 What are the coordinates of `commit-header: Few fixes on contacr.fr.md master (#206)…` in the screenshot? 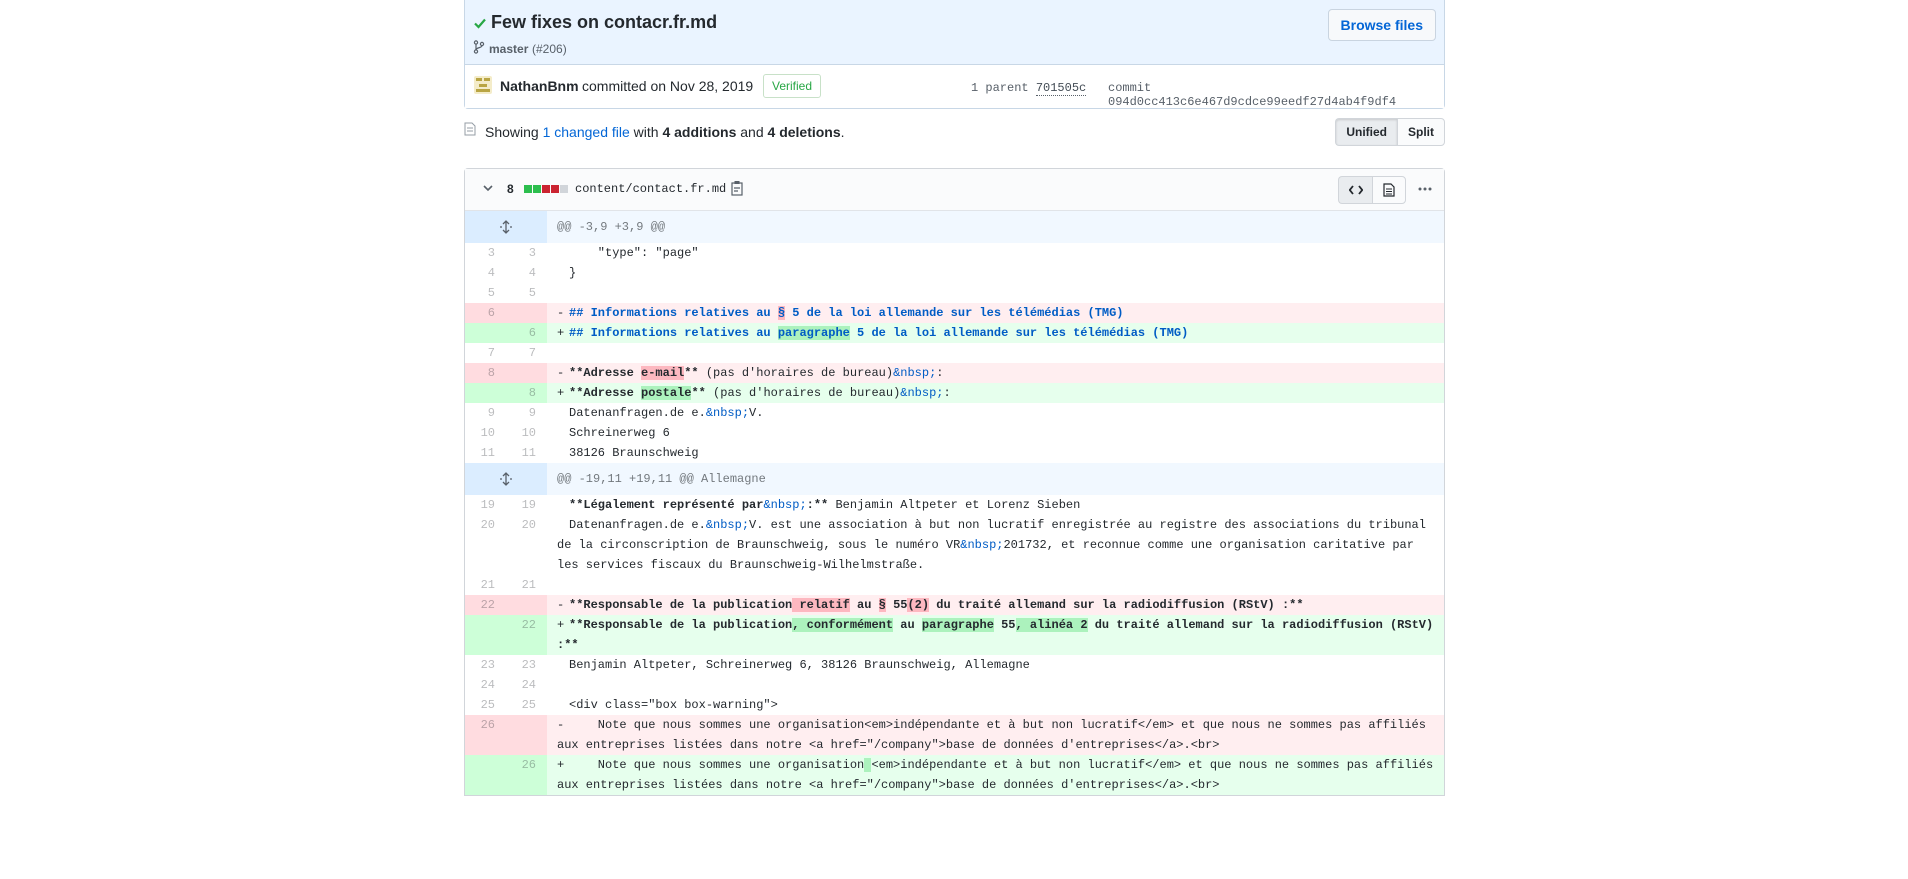 It's located at (954, 54).